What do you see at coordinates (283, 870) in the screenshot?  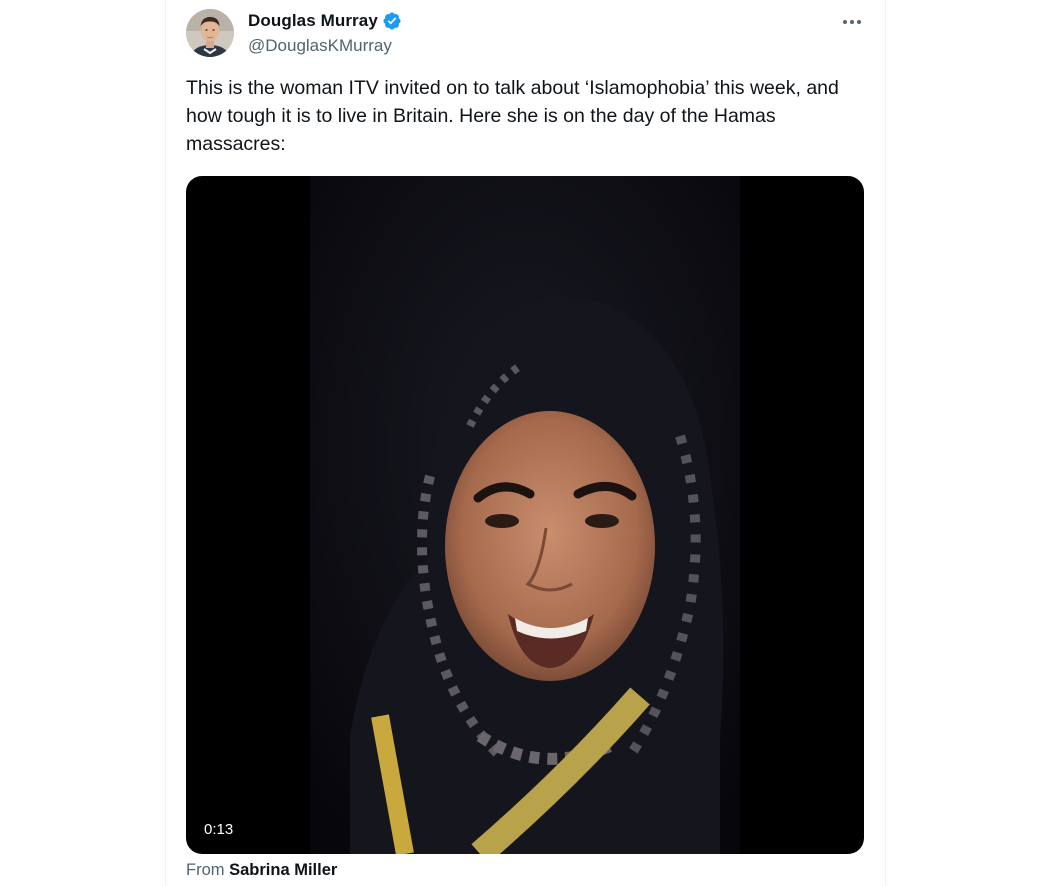 I see `attribution-source-name: Sabrina Miller` at bounding box center [283, 870].